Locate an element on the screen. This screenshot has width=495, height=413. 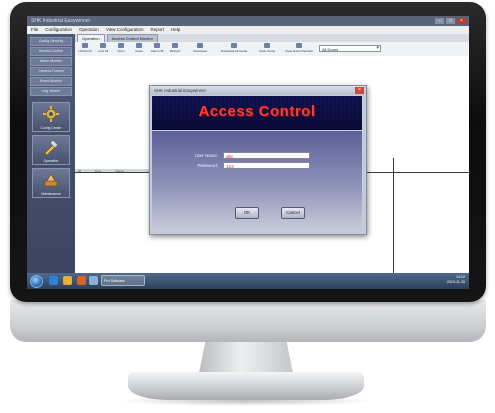
menu-report: Report is located at coordinates (158, 30).